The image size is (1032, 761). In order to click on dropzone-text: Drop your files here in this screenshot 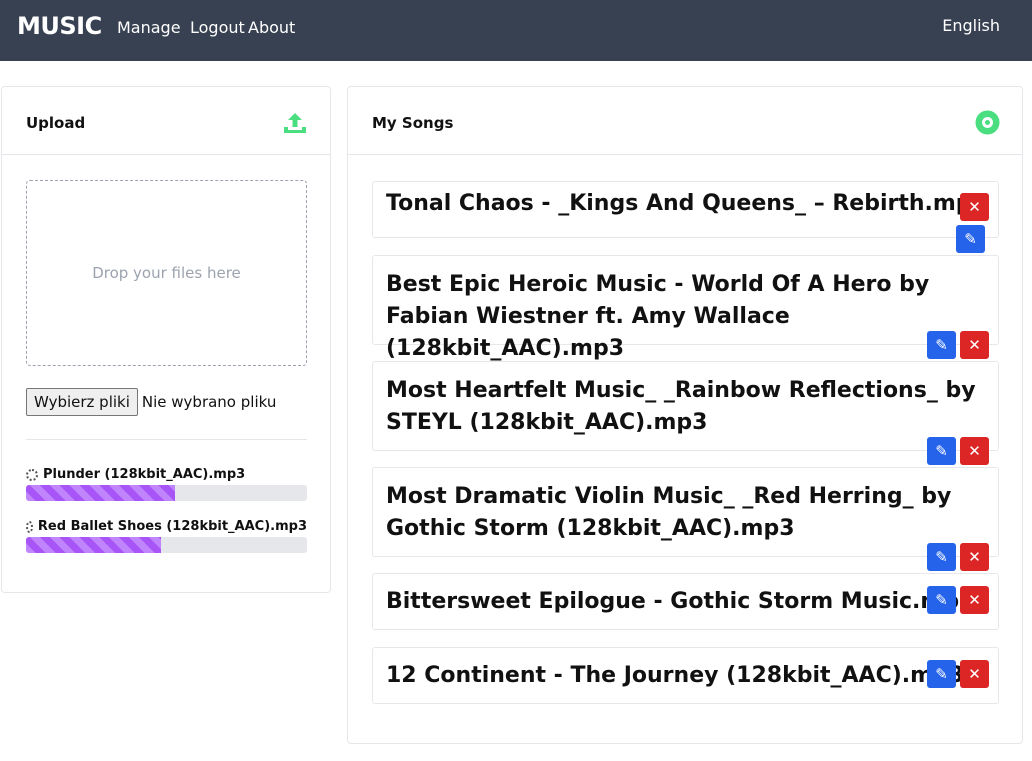, I will do `click(166, 273)`.